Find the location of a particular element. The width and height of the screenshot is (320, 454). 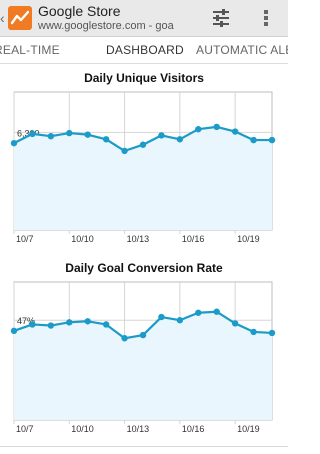

tab-strip: REAL-TIME DASHBOARD AUTOMATIC ALE is located at coordinates (144, 50).